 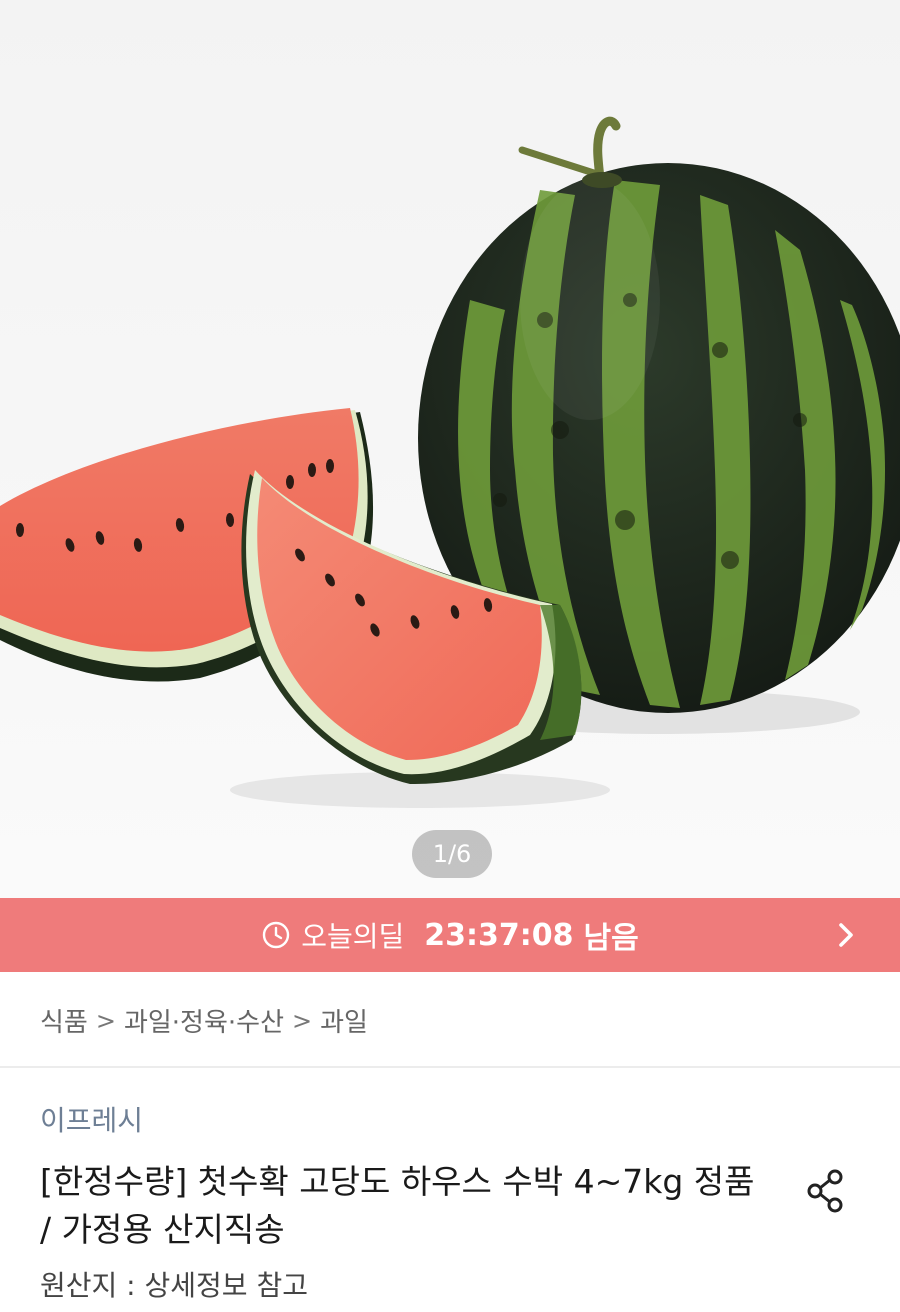 What do you see at coordinates (846, 935) in the screenshot?
I see `chevron-right-icon` at bounding box center [846, 935].